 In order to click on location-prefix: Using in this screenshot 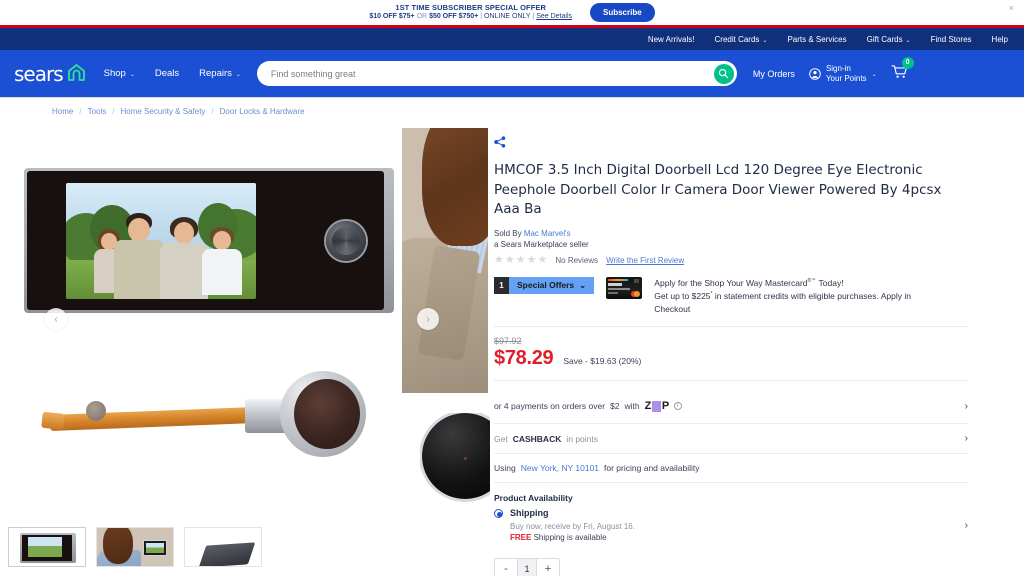, I will do `click(505, 468)`.